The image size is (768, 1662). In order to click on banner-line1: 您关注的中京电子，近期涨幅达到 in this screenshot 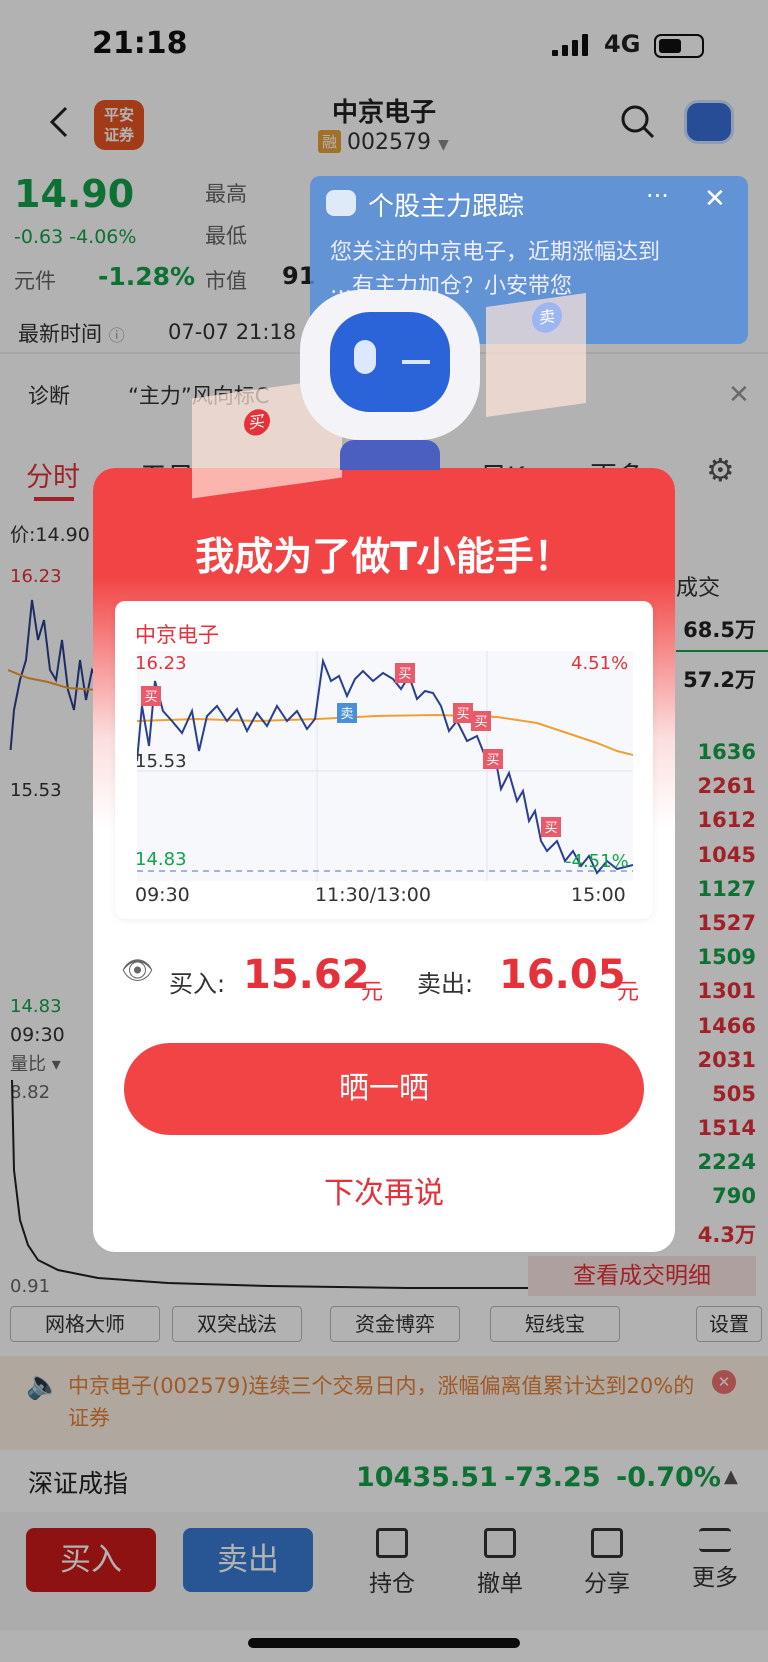, I will do `click(495, 252)`.